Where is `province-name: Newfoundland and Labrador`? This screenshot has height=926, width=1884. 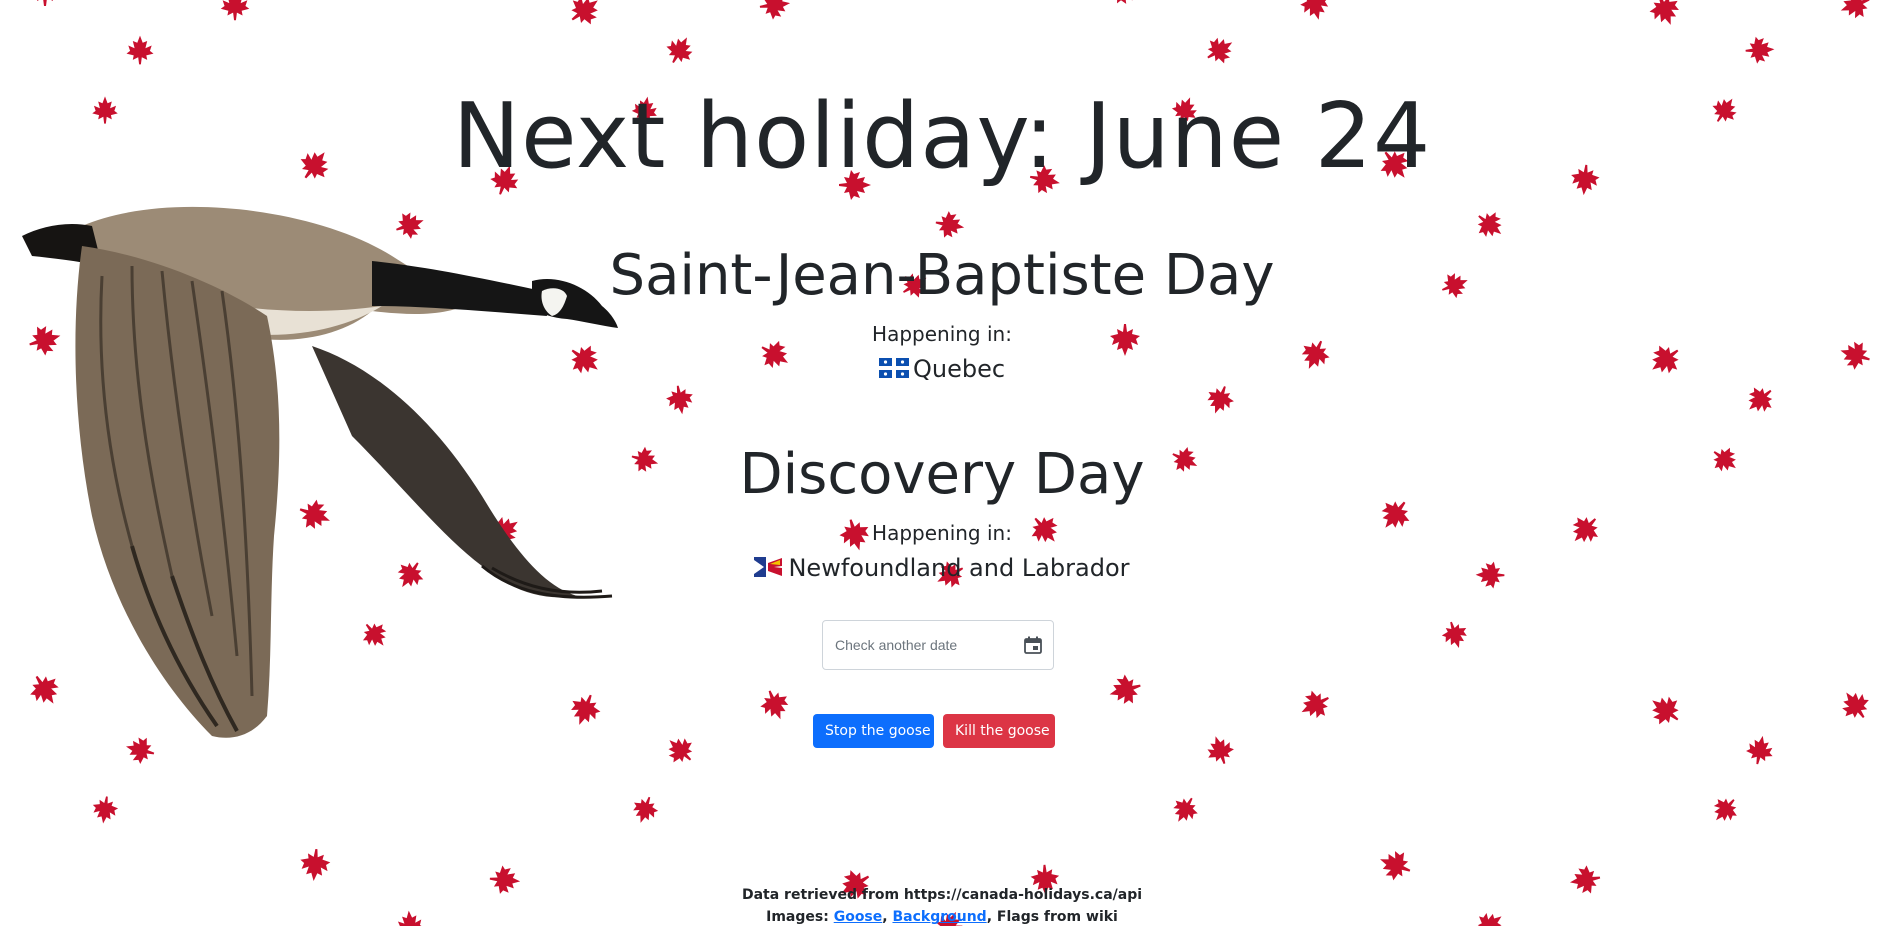
province-name: Newfoundland and Labrador is located at coordinates (959, 568).